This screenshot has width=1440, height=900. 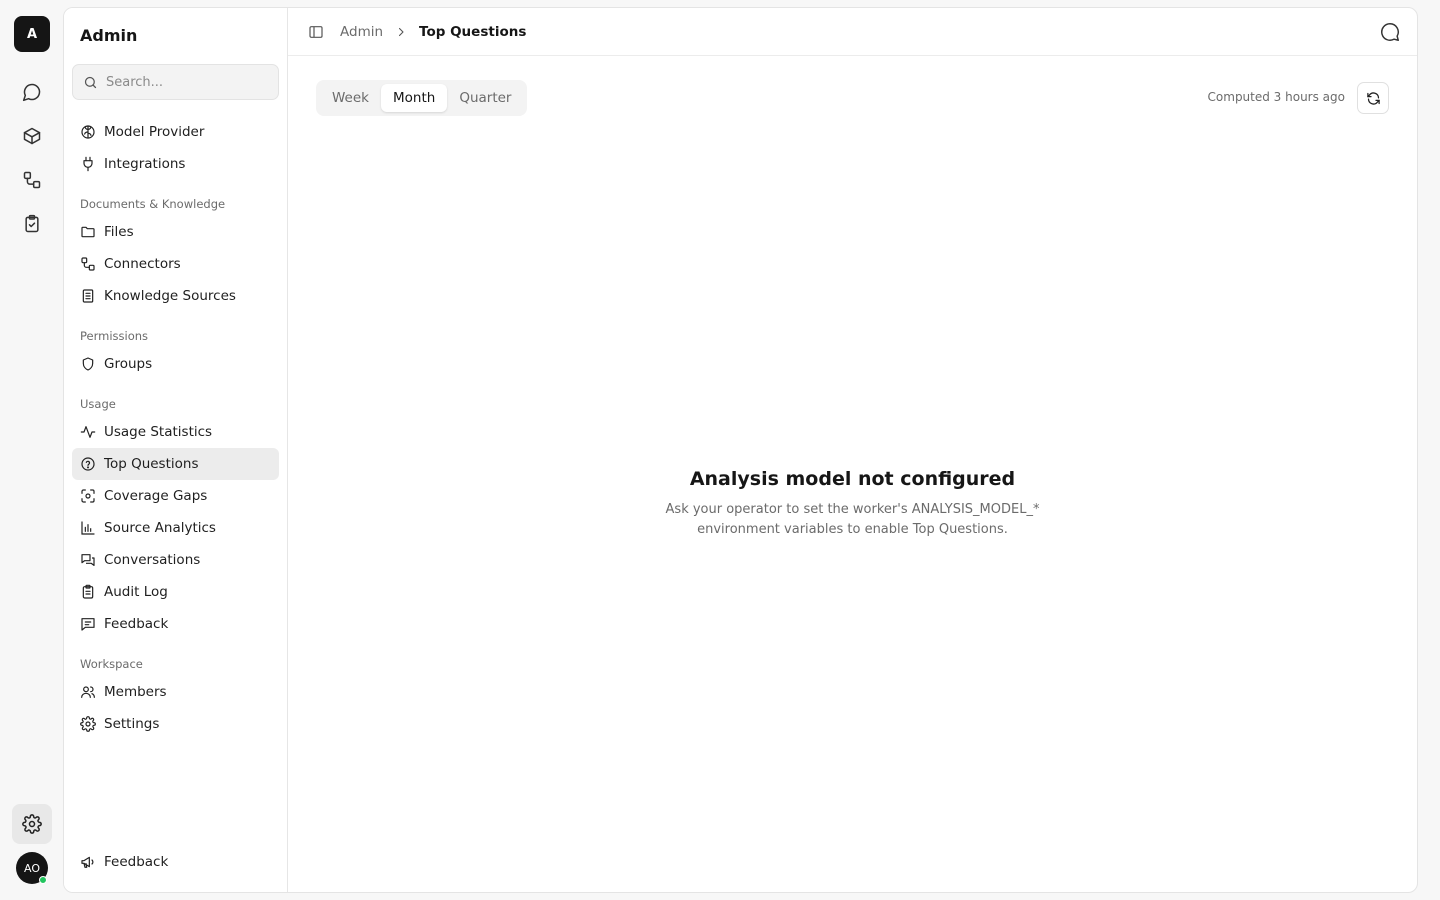 What do you see at coordinates (156, 496) in the screenshot?
I see `nav-item-label: Coverage Gaps` at bounding box center [156, 496].